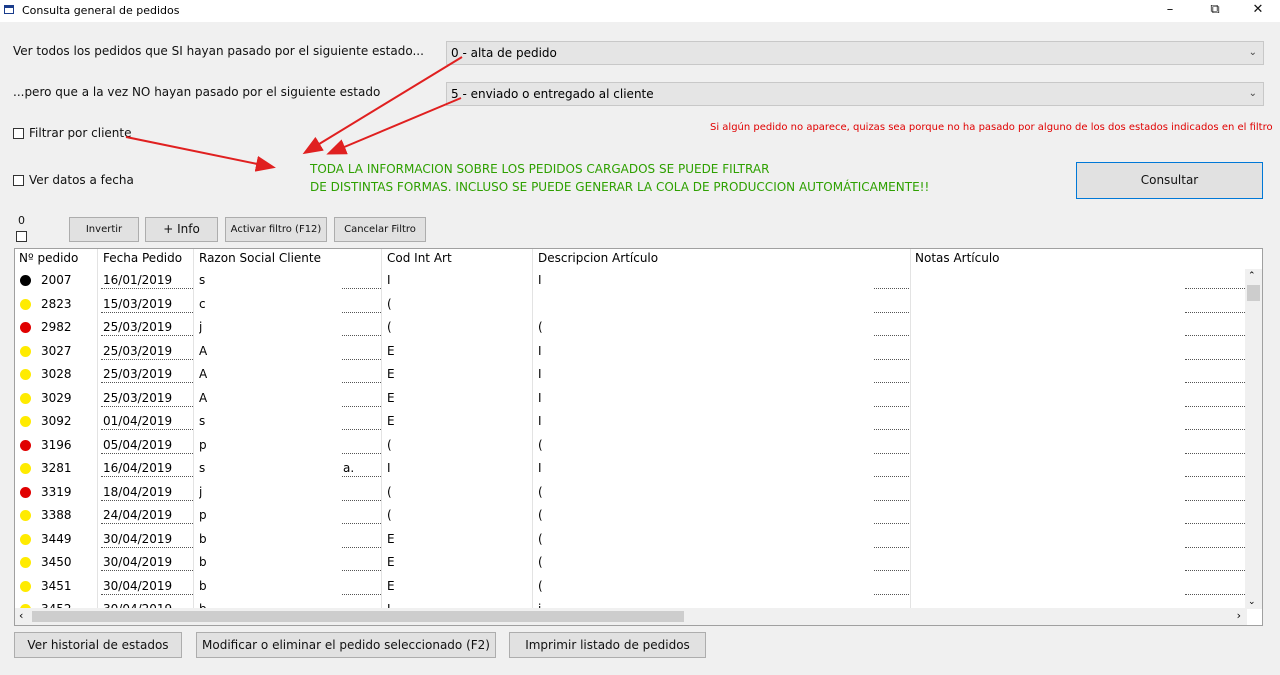 Image resolution: width=1280 pixels, height=675 pixels. I want to click on state-yes-select: 0 - alta de pedido ⌄, so click(855, 53).